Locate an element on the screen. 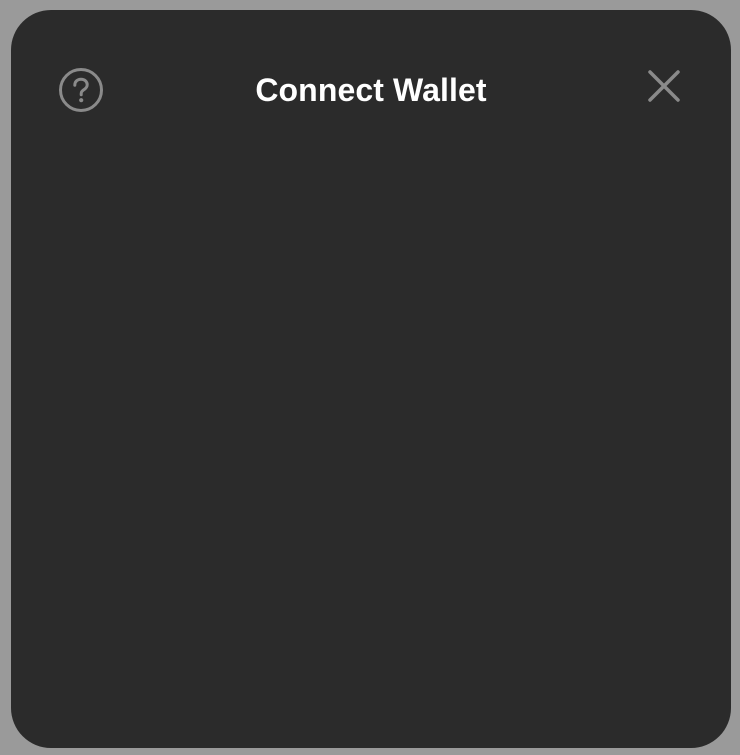  close-button is located at coordinates (664, 86).